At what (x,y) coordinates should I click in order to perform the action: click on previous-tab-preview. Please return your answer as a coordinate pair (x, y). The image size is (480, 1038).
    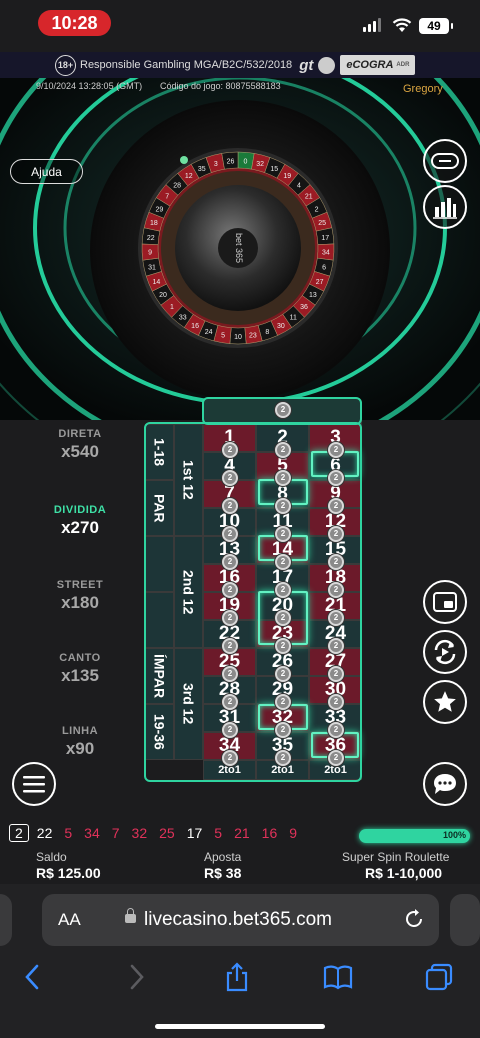
    Looking at the image, I should click on (6, 920).